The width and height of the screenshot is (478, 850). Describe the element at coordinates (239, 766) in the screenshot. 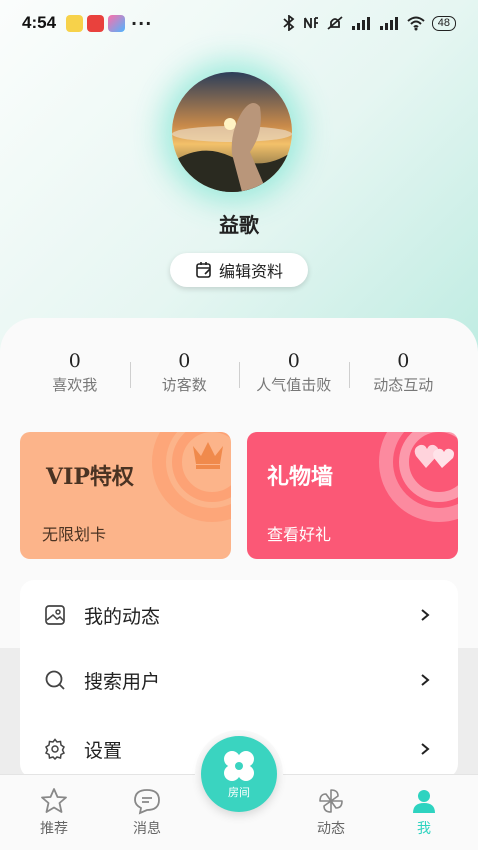

I see `clover-icon` at that location.